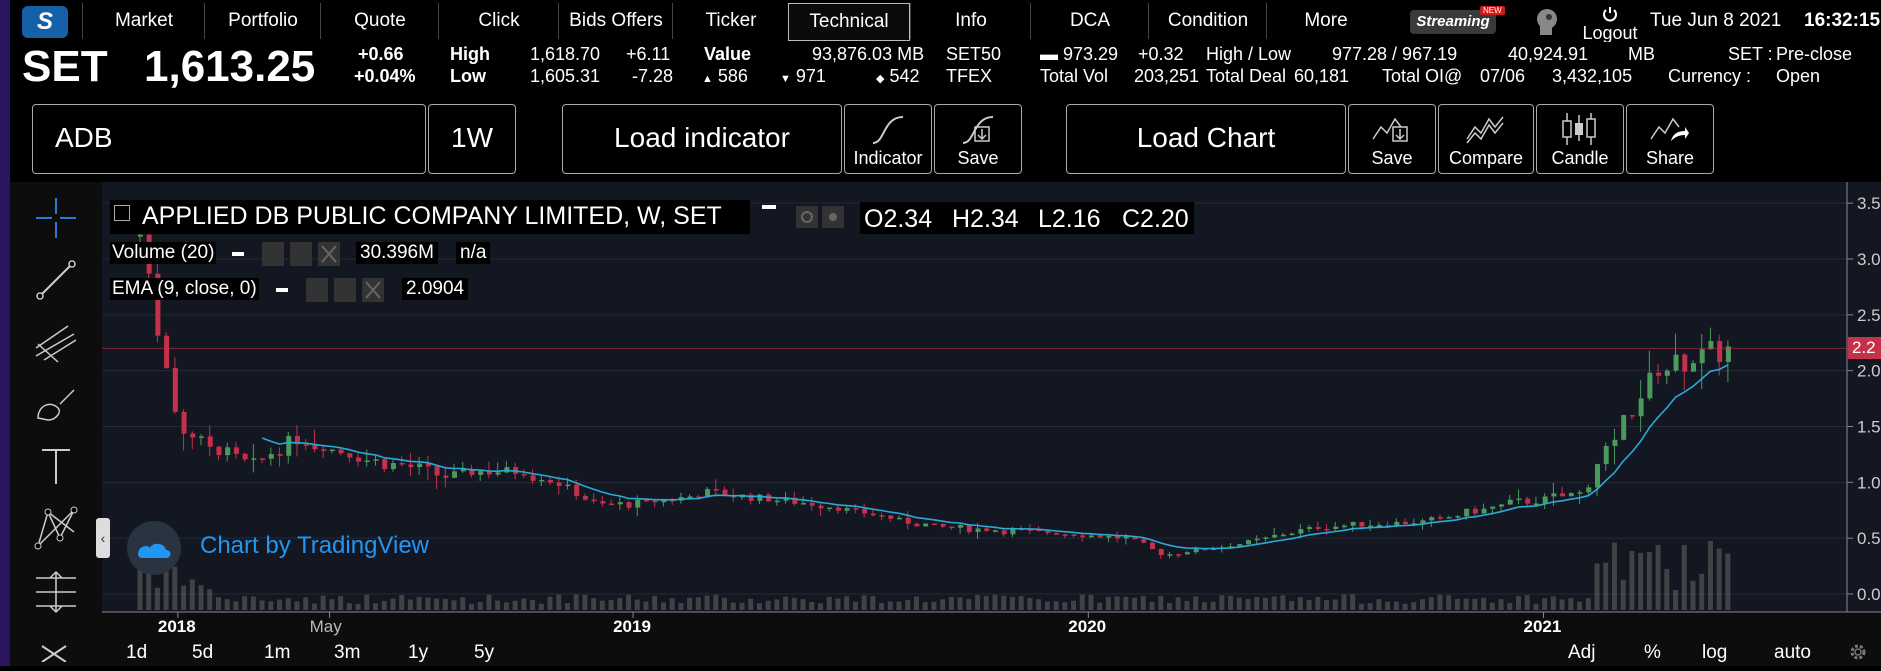  What do you see at coordinates (103, 538) in the screenshot?
I see `collapse-tools-handle: ‹` at bounding box center [103, 538].